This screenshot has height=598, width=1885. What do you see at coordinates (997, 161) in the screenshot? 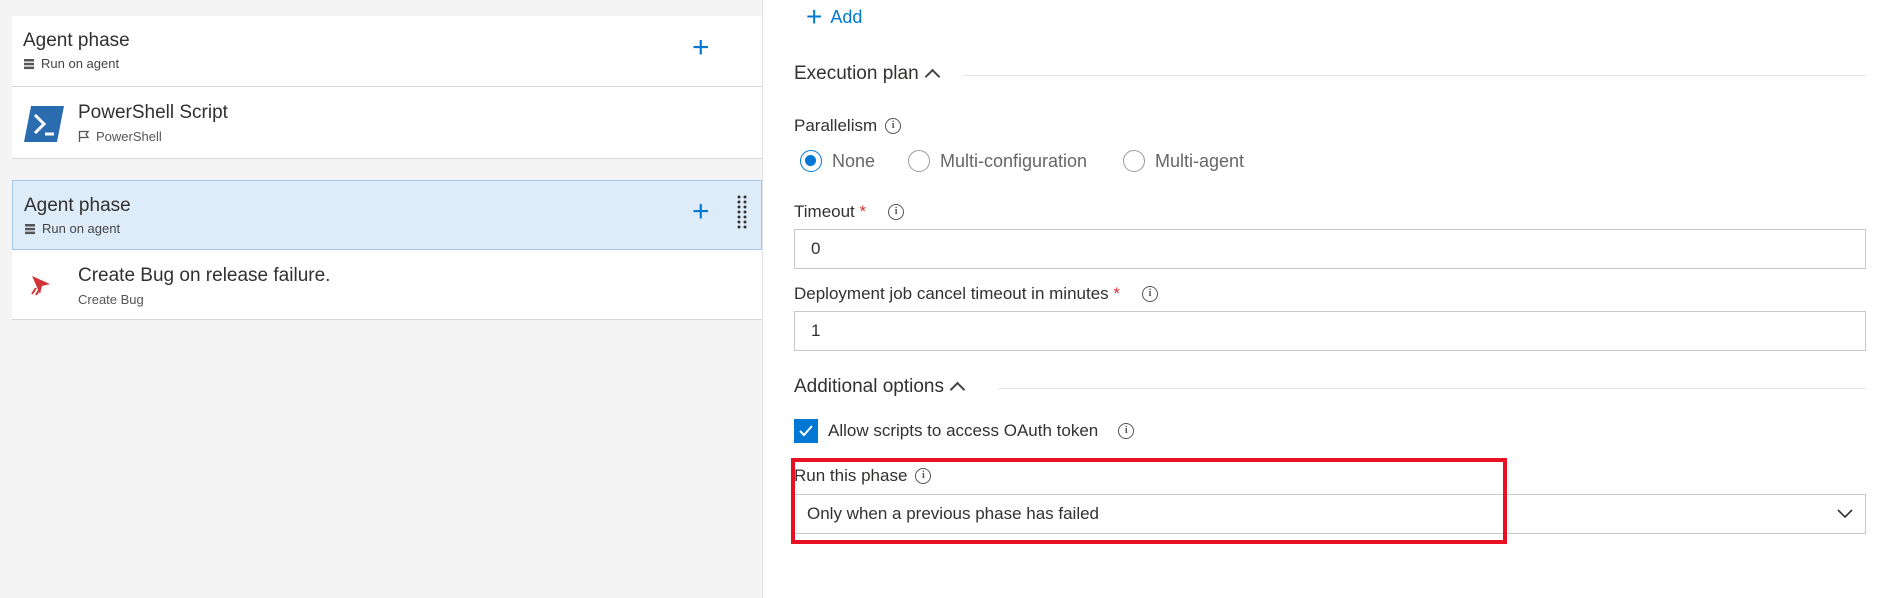
I see `radio-multi-configuration: Multi-configuration` at bounding box center [997, 161].